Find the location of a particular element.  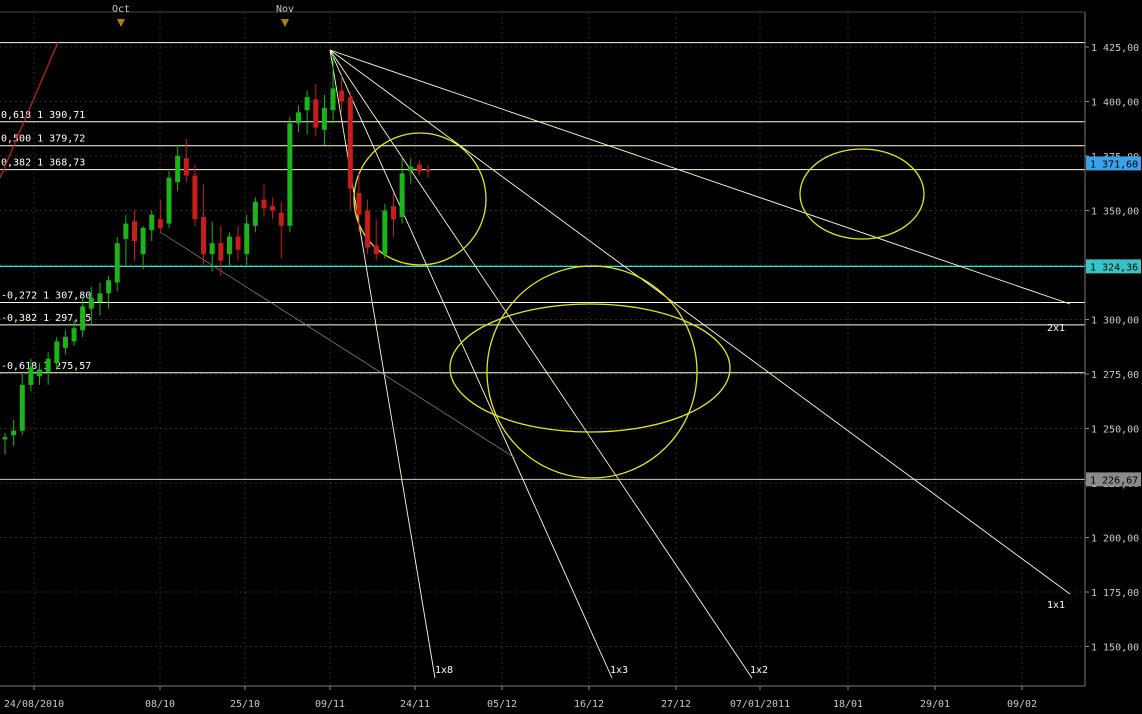

x-tick-label: 09/02 is located at coordinates (1022, 704).